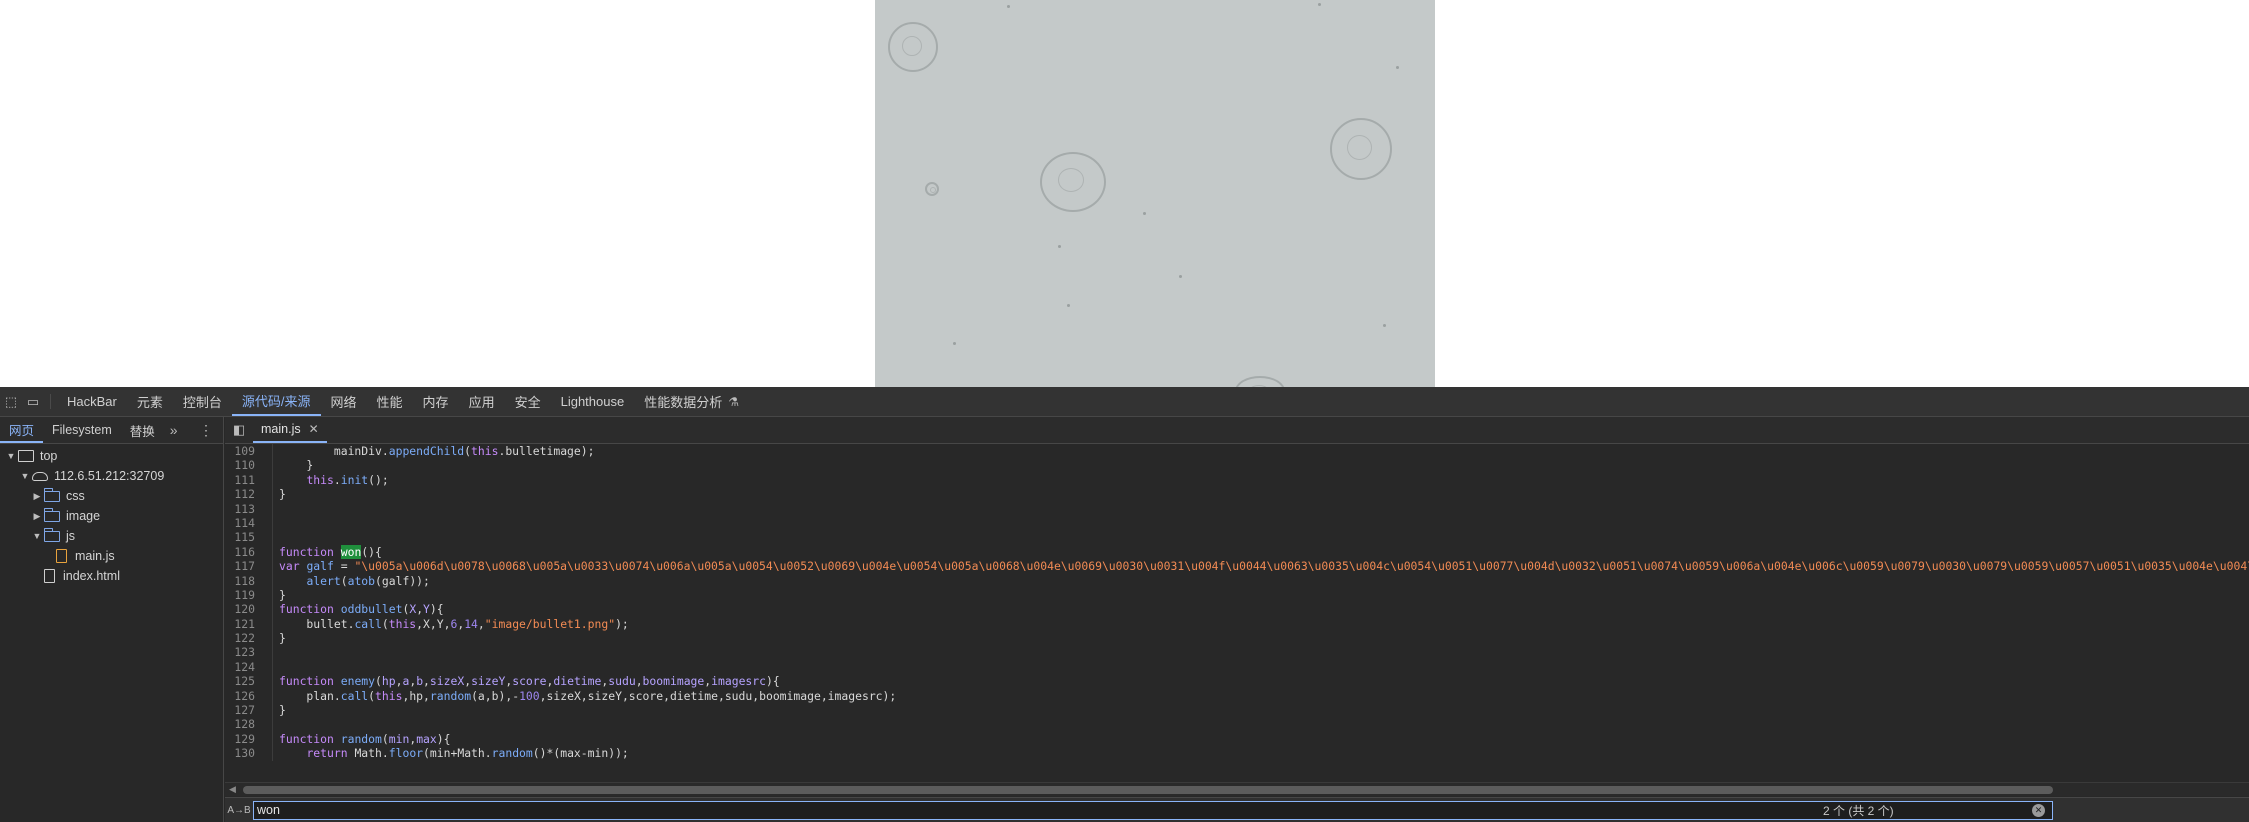 This screenshot has height=822, width=2249. Describe the element at coordinates (244, 552) in the screenshot. I see `line-number: 116` at that location.